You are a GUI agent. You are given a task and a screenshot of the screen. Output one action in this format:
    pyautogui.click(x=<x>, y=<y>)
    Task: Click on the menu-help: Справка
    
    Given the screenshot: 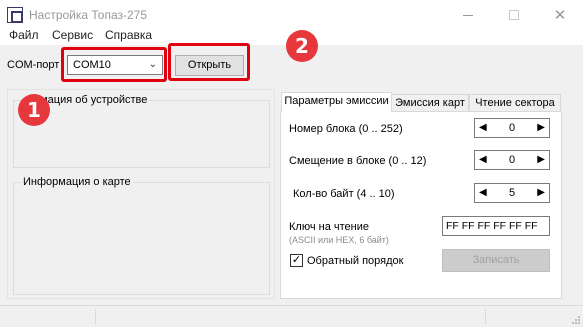 What is the action you would take?
    pyautogui.click(x=128, y=35)
    